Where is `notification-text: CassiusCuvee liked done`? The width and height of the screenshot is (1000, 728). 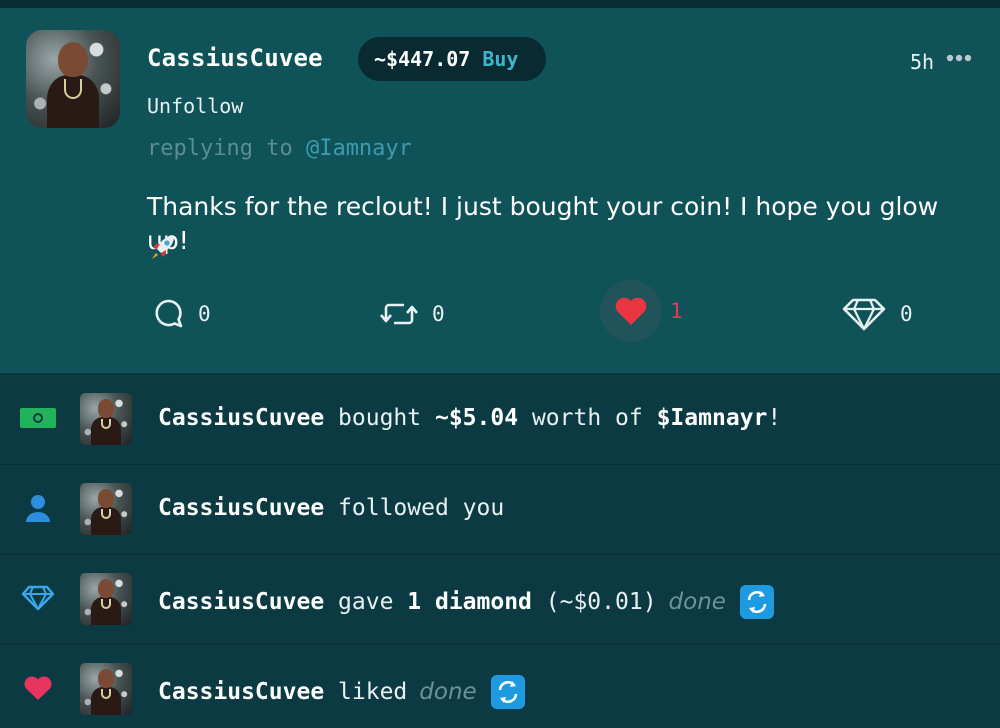 notification-text: CassiusCuvee liked done is located at coordinates (341, 692).